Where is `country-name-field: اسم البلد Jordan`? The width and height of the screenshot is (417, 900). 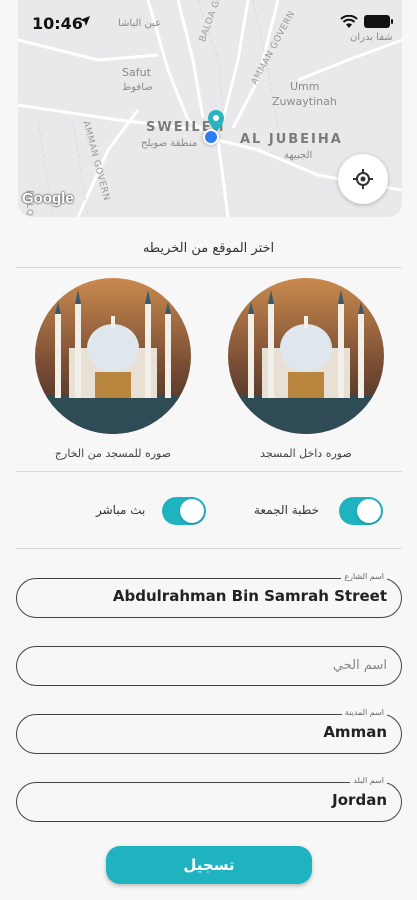 country-name-field: اسم البلد Jordan is located at coordinates (209, 799).